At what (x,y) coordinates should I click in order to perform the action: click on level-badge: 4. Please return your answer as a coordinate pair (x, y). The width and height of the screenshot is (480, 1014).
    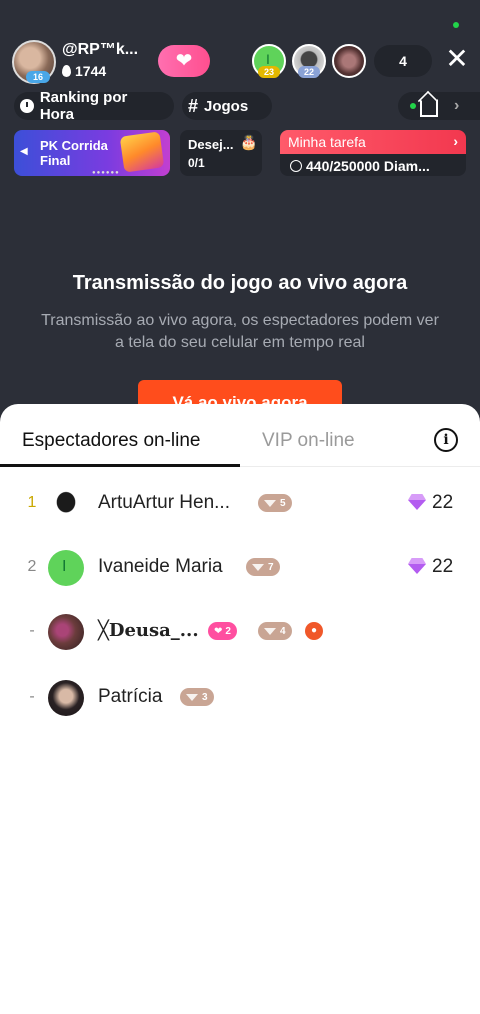
    Looking at the image, I should click on (275, 631).